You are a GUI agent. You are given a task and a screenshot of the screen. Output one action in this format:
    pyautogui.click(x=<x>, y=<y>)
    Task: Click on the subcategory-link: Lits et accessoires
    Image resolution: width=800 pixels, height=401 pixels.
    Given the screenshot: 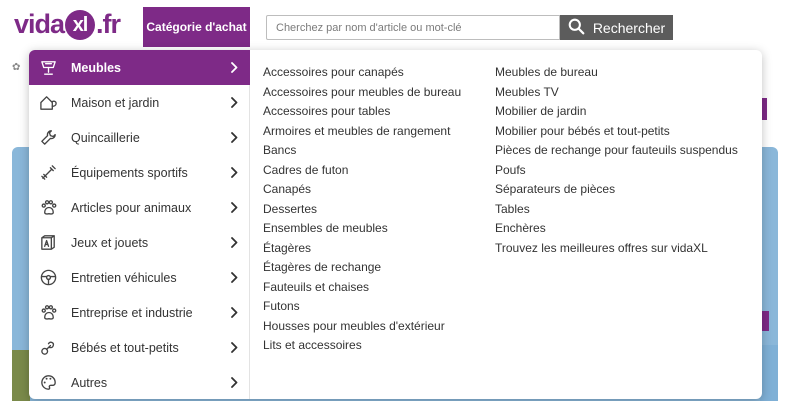 What is the action you would take?
    pyautogui.click(x=362, y=346)
    